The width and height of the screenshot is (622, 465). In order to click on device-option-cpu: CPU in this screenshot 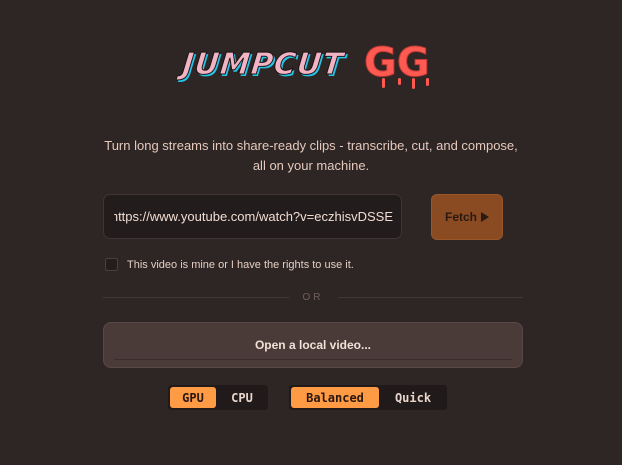, I will do `click(242, 397)`.